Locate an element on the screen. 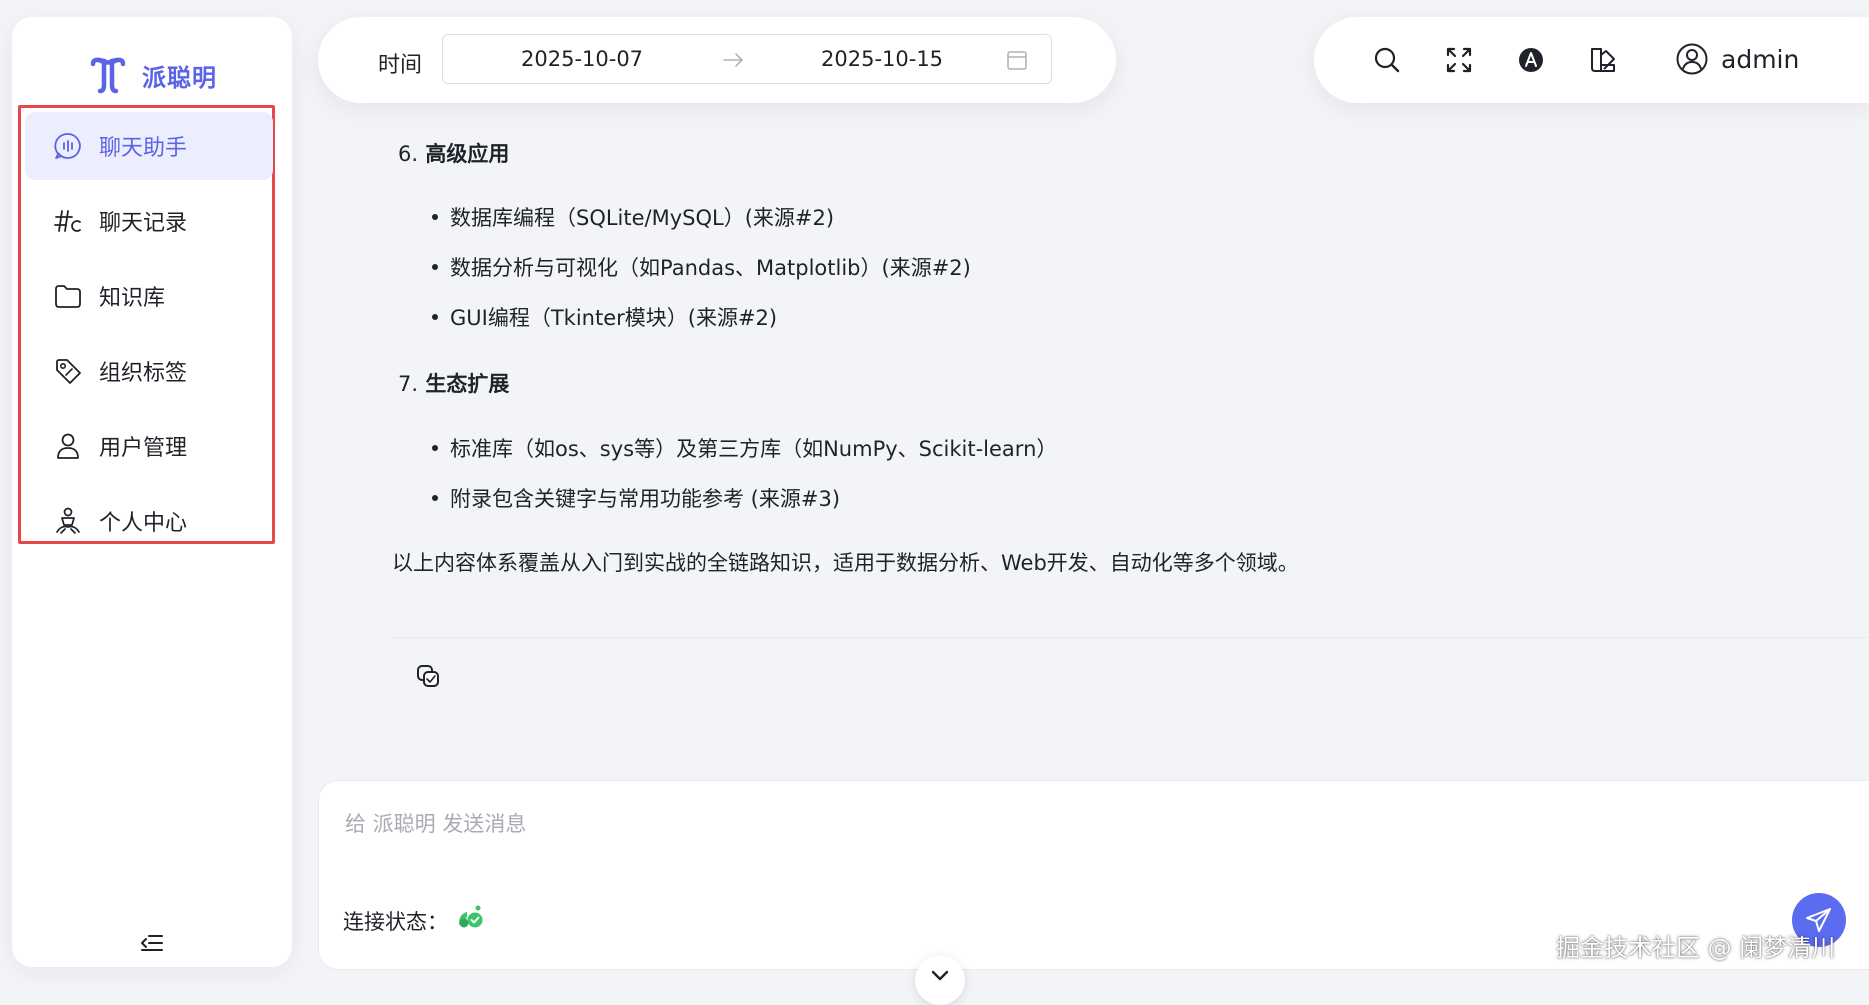 The image size is (1869, 1005). sidebar-item-chat-assistant: 聊天助手 is located at coordinates (149, 146).